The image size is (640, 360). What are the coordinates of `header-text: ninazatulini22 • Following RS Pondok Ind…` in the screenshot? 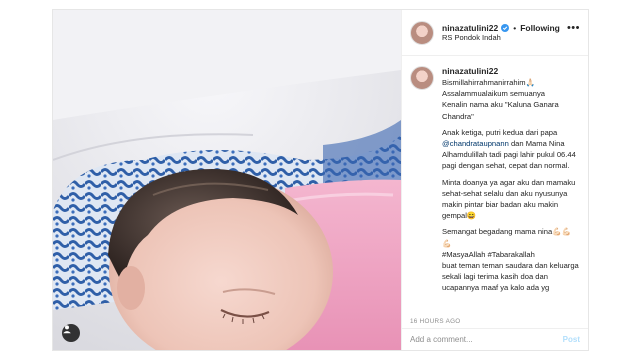 It's located at (501, 33).